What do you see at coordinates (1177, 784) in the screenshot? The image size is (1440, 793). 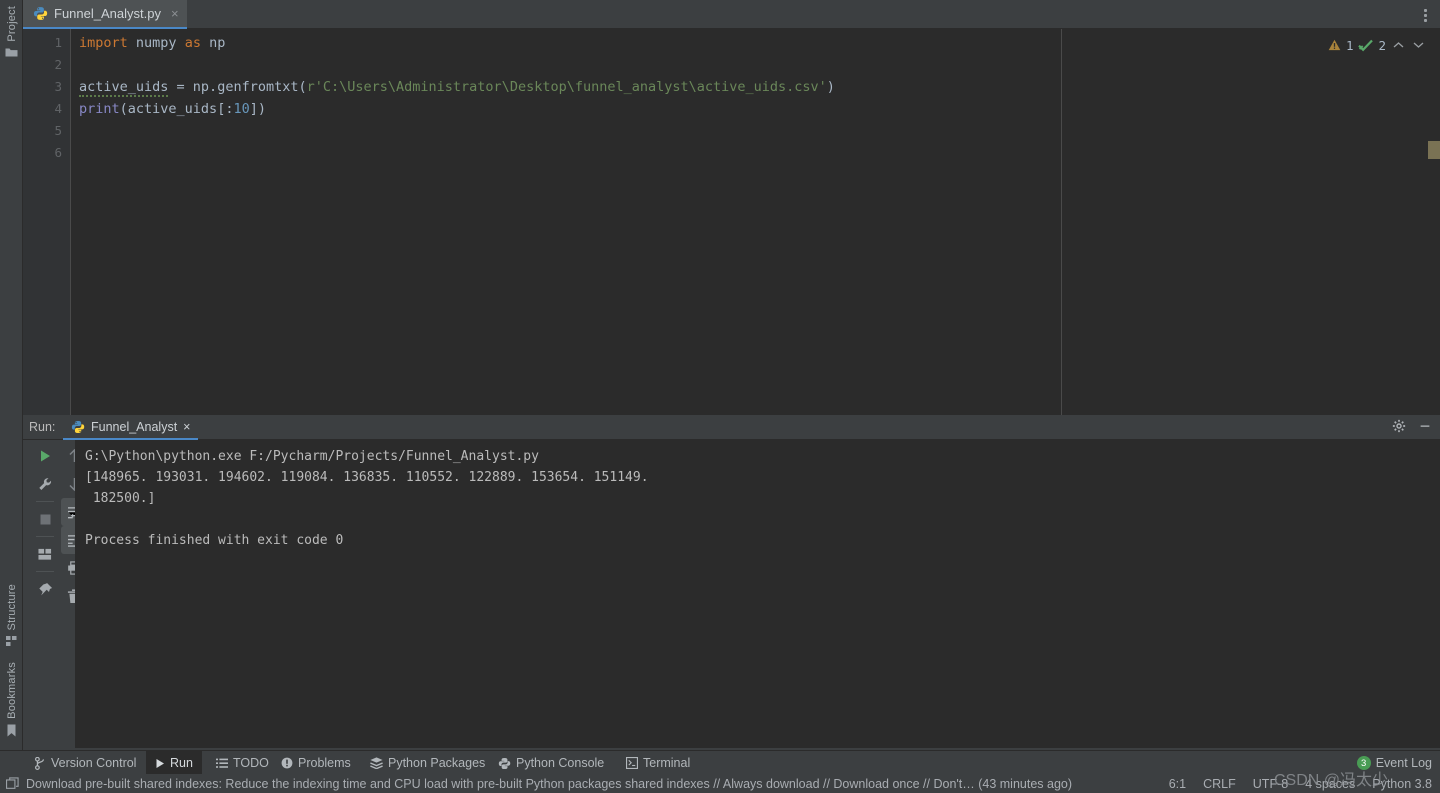 I see `caret-position: 6:1` at bounding box center [1177, 784].